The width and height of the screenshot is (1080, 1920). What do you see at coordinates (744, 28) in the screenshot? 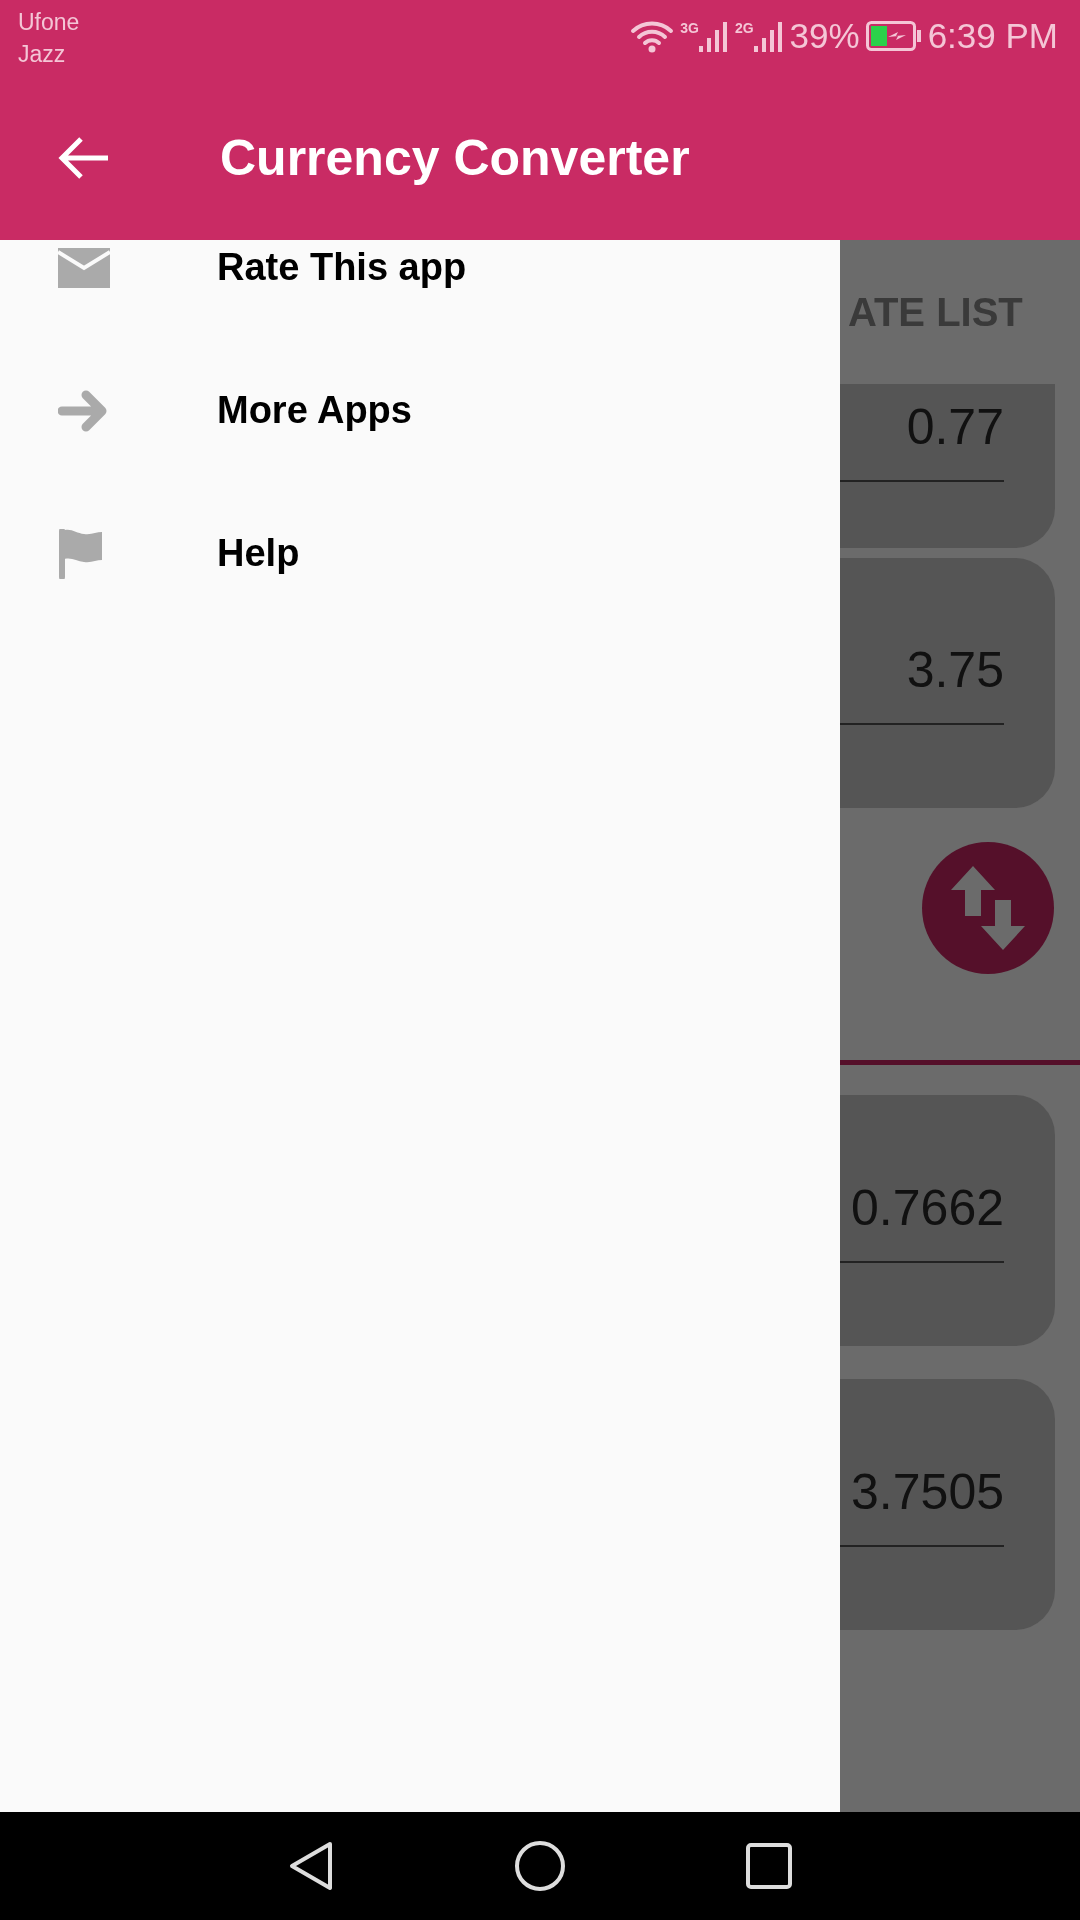
I see `network-type: 2G` at bounding box center [744, 28].